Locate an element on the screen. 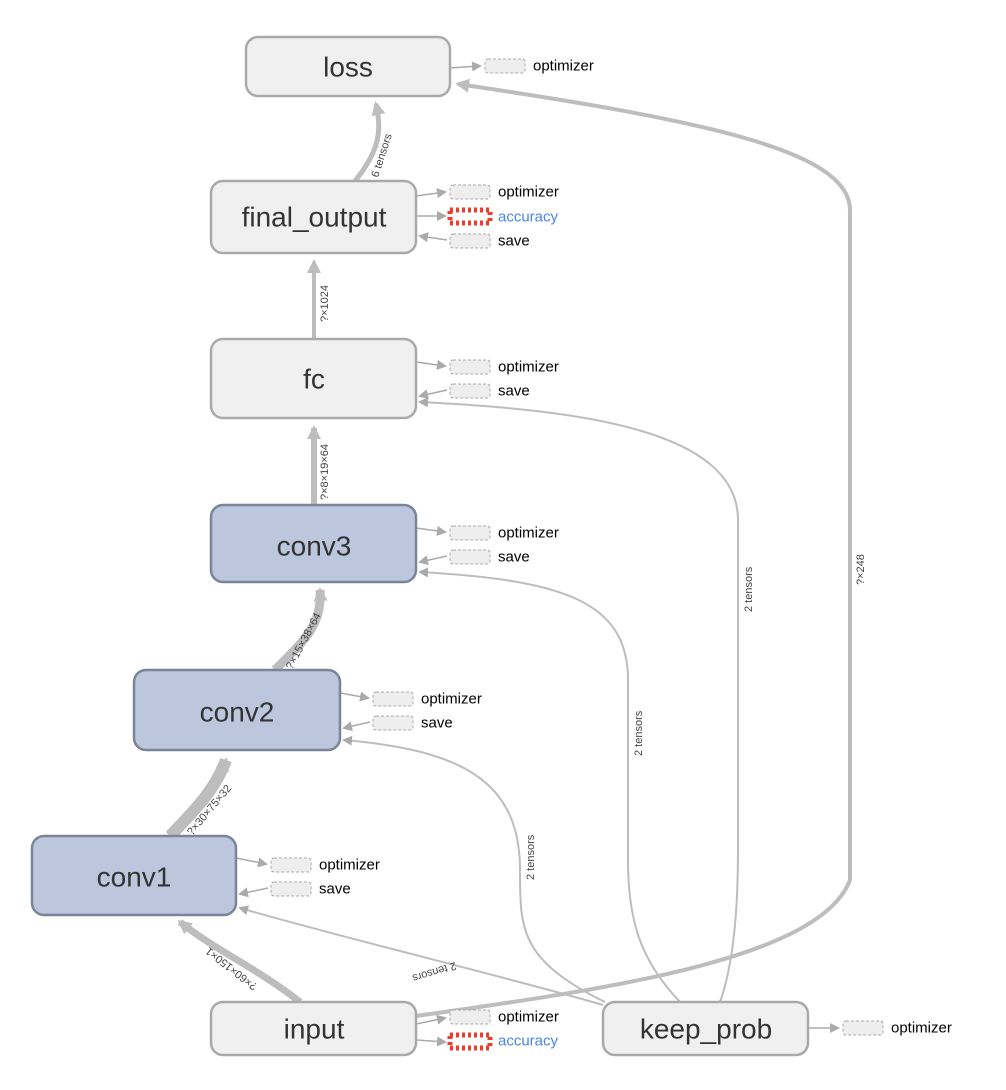  aux-input-optimizer: optimizer is located at coordinates (504, 1017).